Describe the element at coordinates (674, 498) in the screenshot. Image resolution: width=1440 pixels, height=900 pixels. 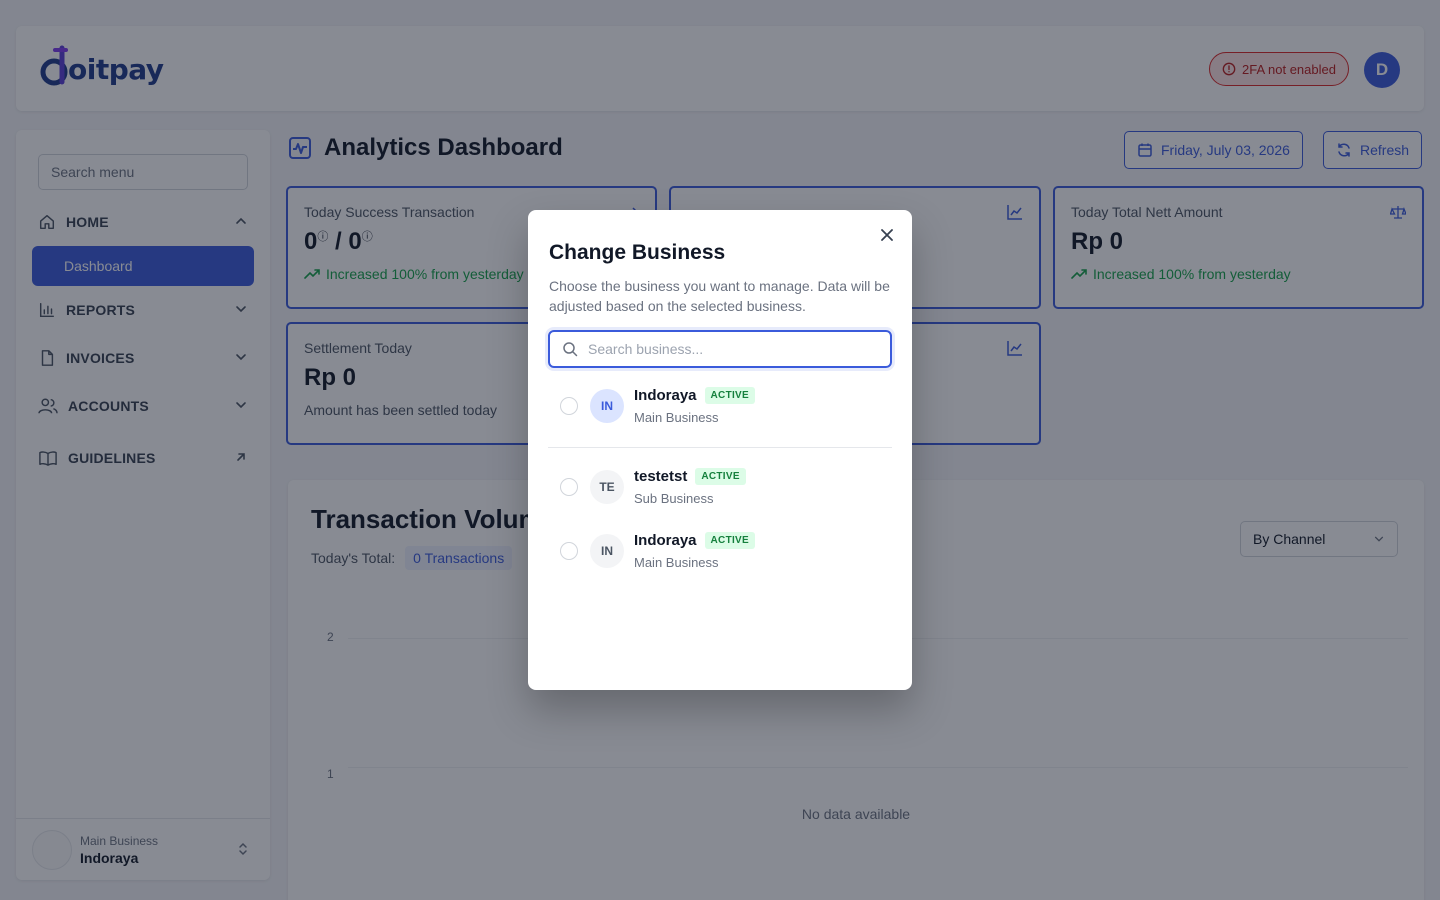
I see `business-option-type: Sub Business` at that location.